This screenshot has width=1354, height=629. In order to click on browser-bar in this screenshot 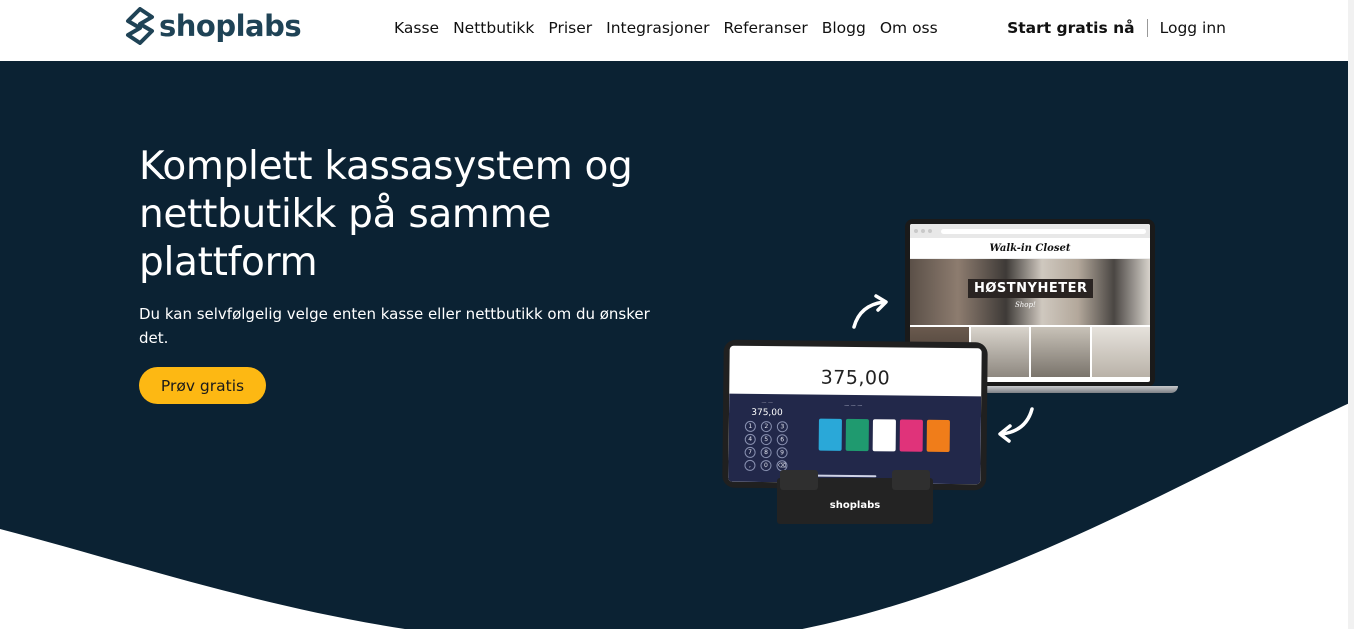, I will do `click(1030, 231)`.